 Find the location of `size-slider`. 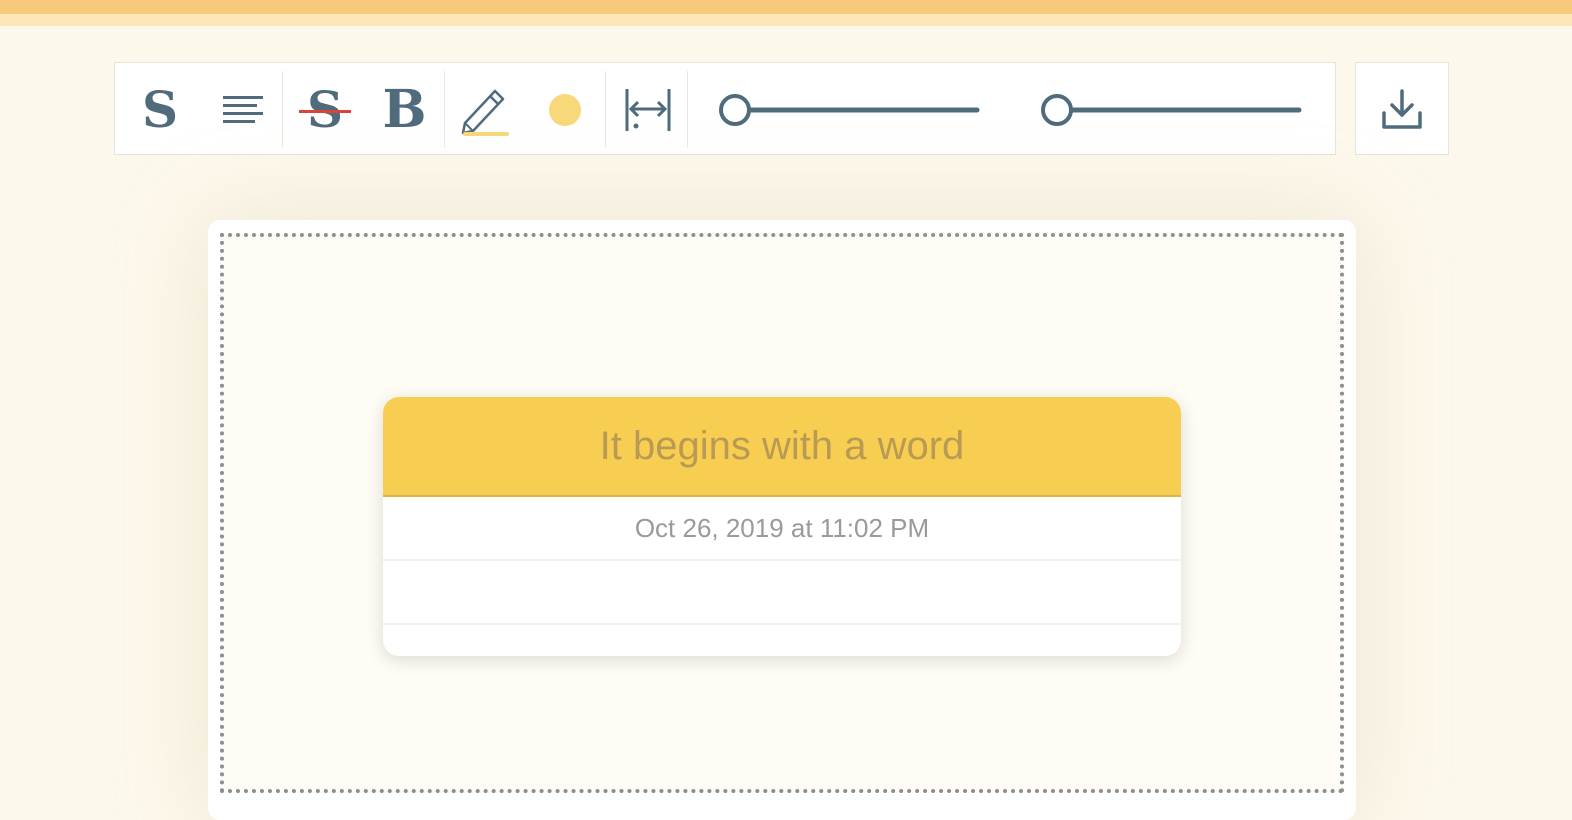

size-slider is located at coordinates (850, 109).